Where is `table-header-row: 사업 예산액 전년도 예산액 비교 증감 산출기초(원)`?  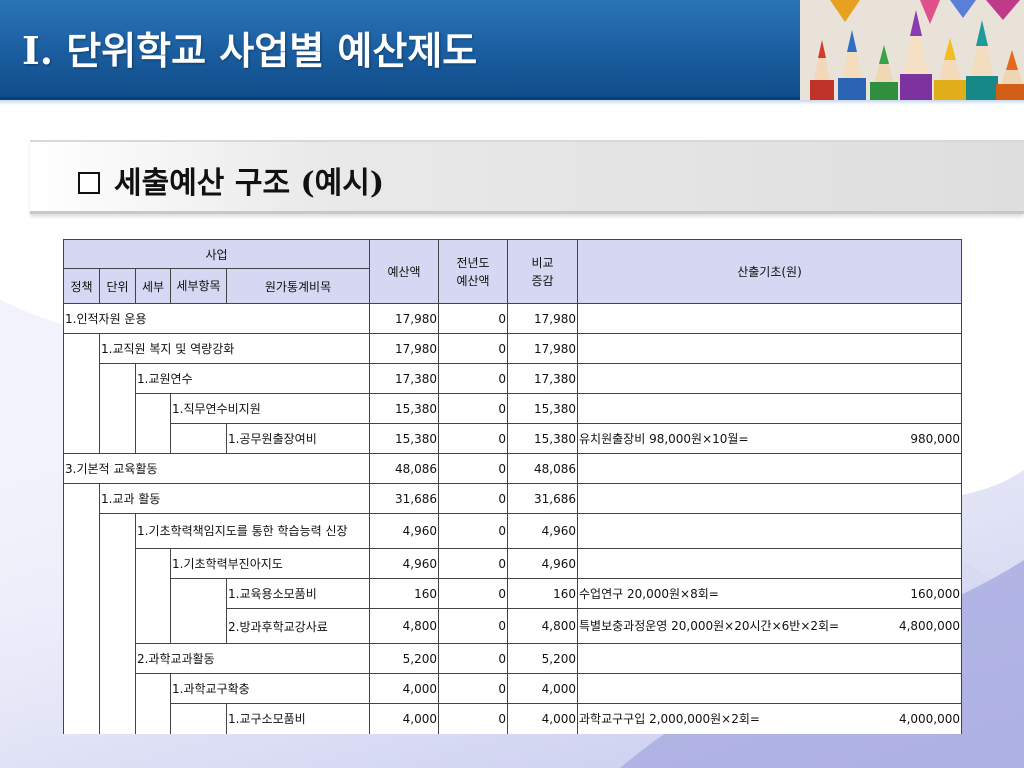 table-header-row: 사업 예산액 전년도 예산액 비교 증감 산출기초(원) is located at coordinates (512, 271).